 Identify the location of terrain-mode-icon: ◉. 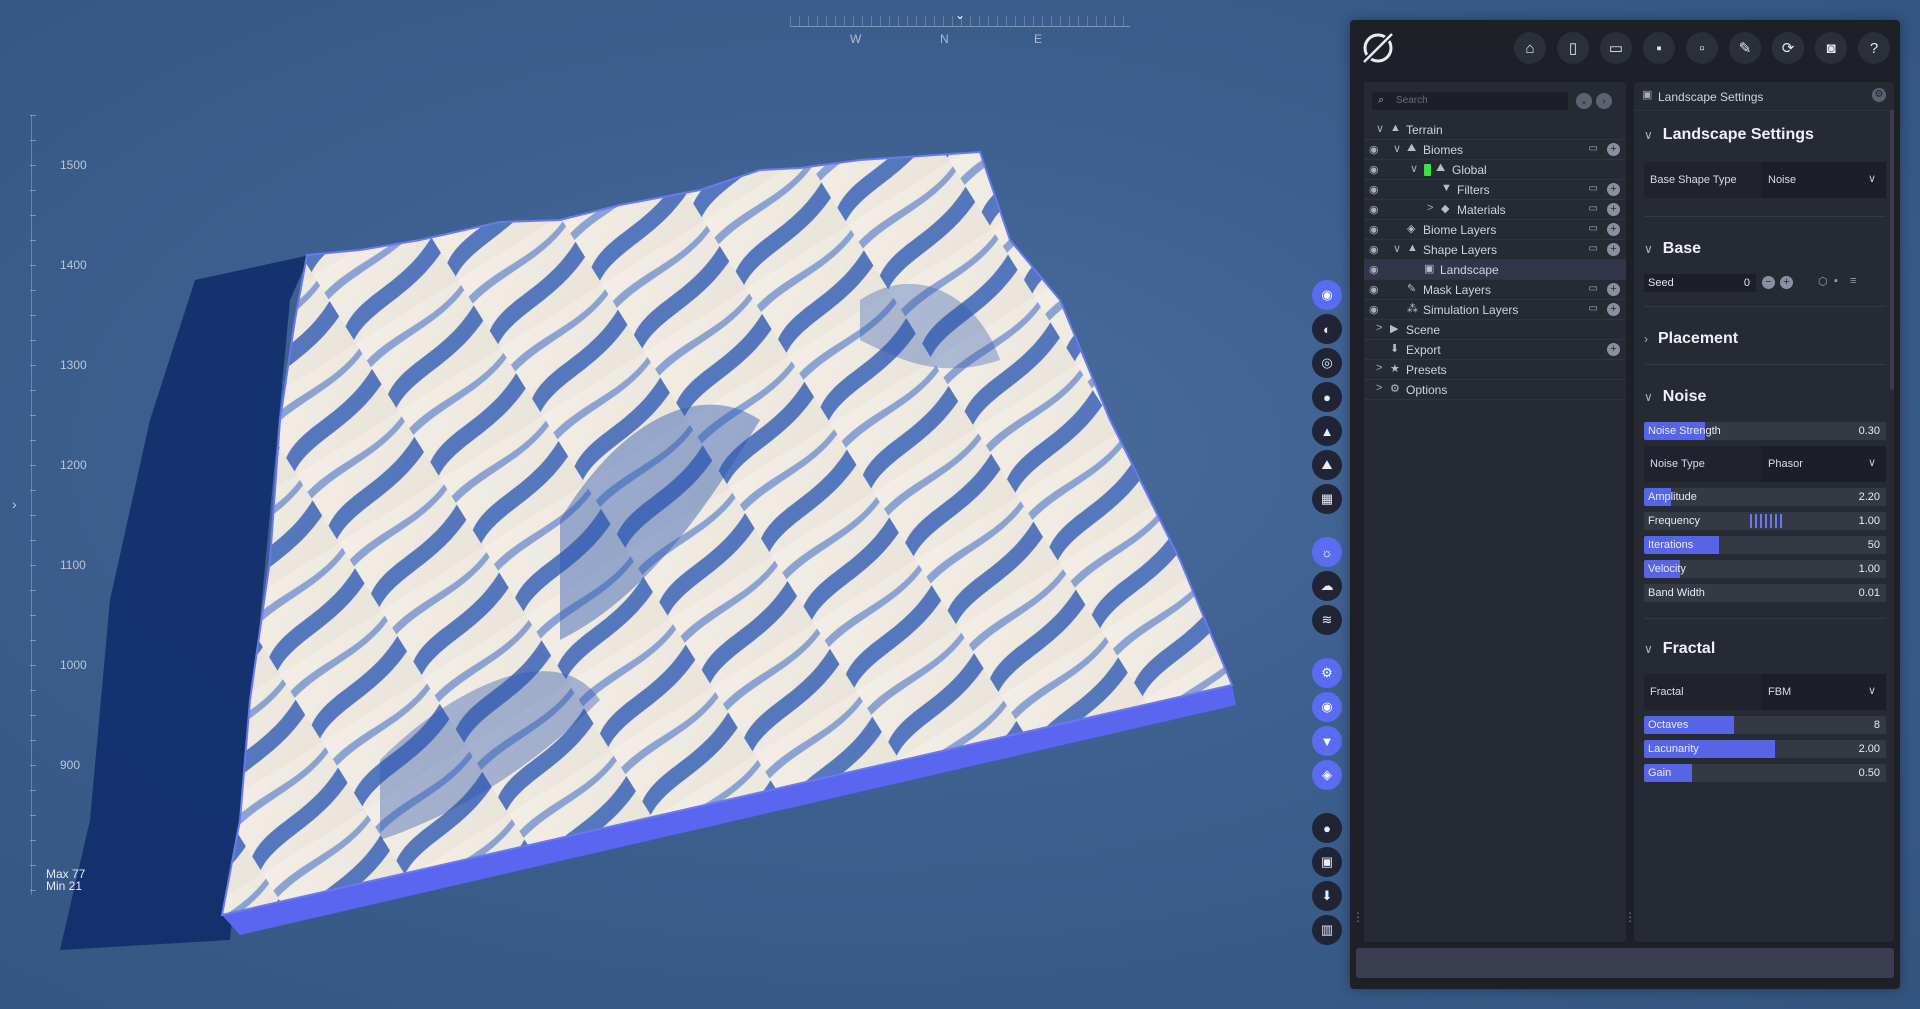
(1327, 295).